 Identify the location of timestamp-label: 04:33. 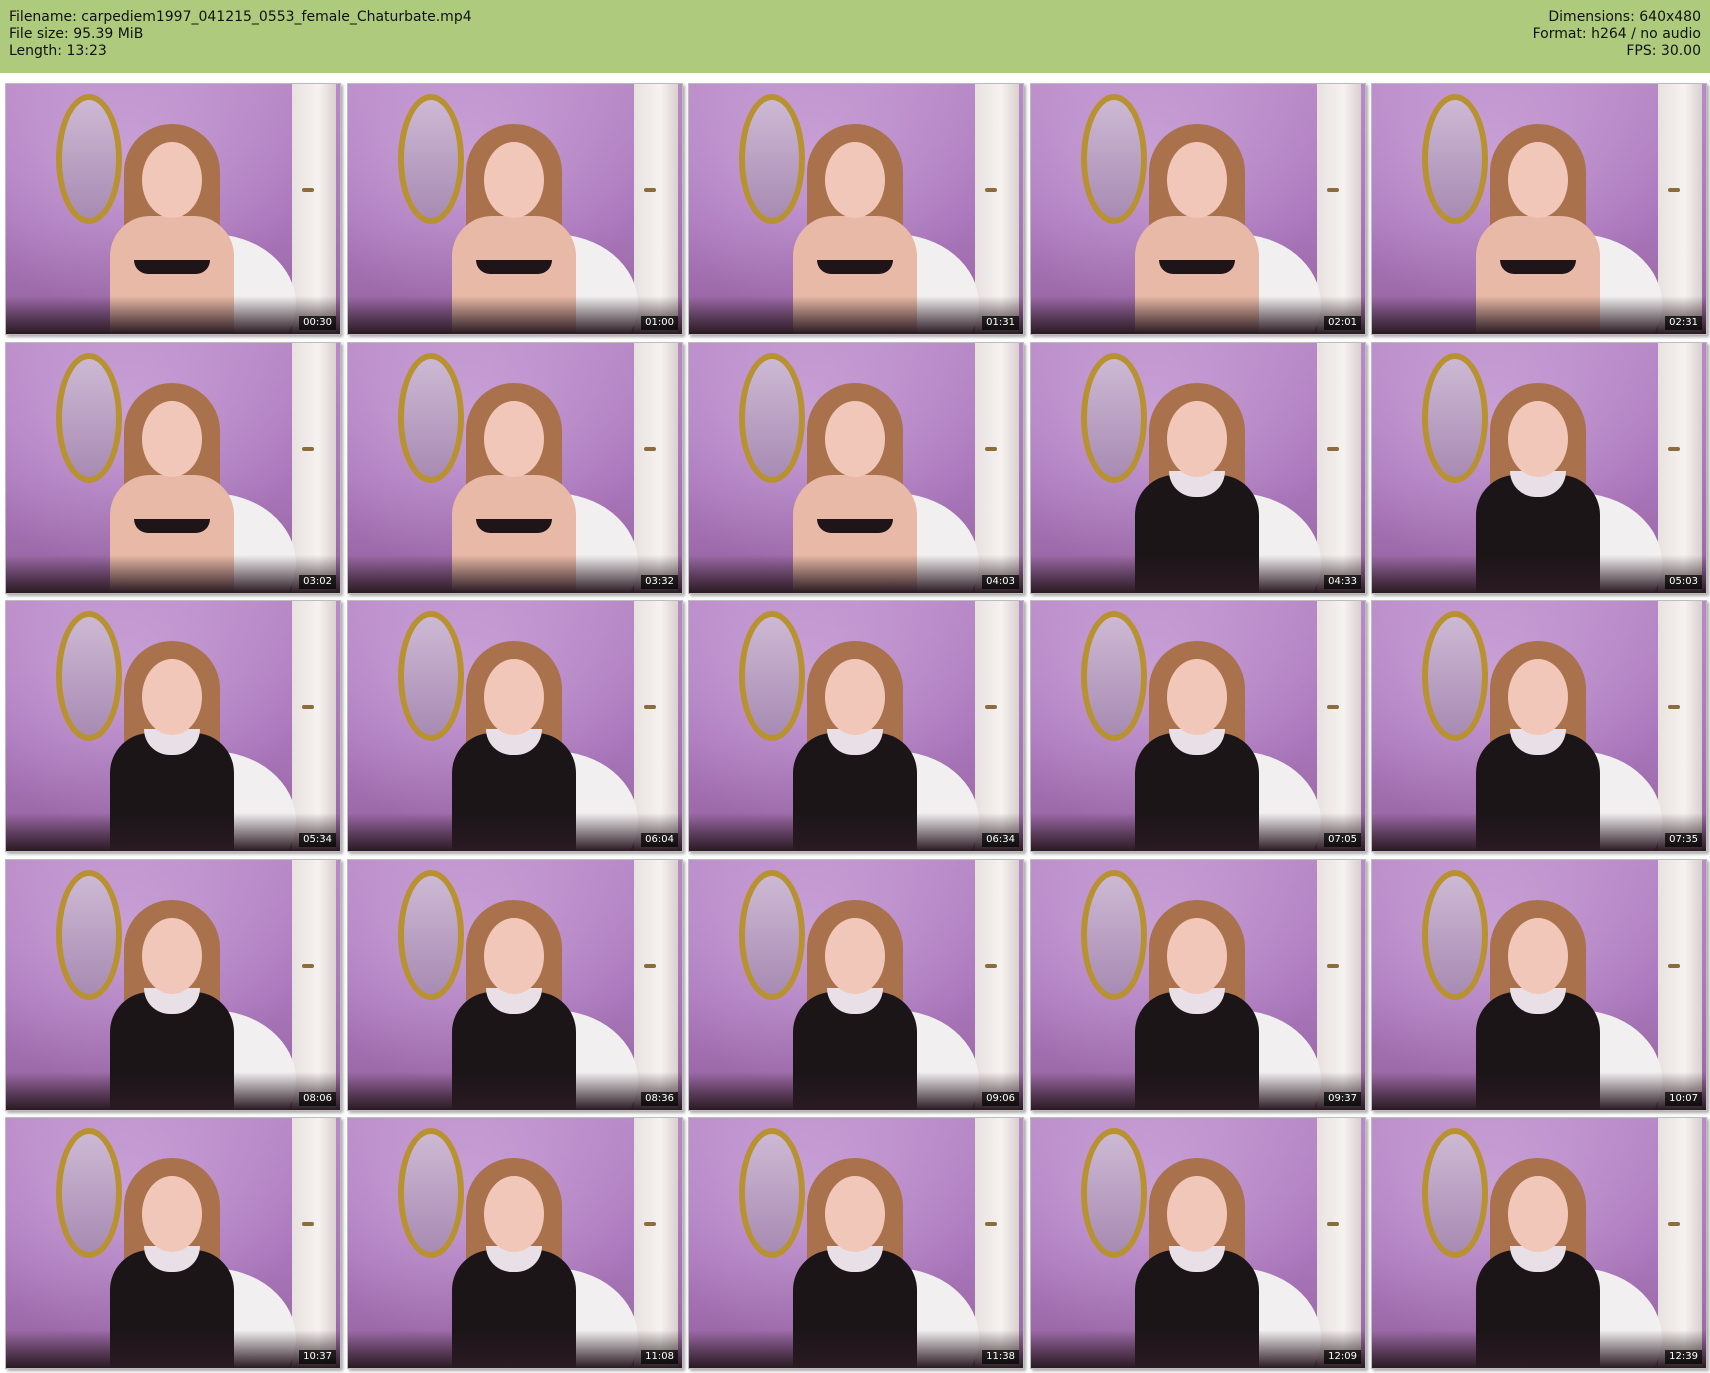
(1342, 582).